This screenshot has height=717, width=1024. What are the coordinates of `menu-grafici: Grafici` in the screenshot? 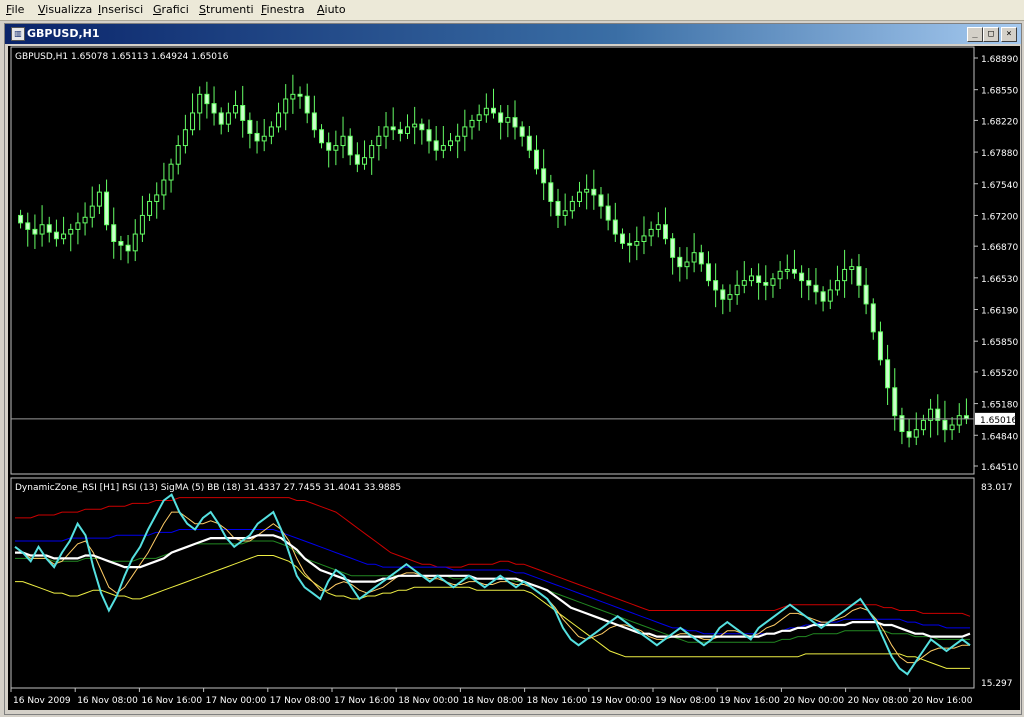 It's located at (171, 9).